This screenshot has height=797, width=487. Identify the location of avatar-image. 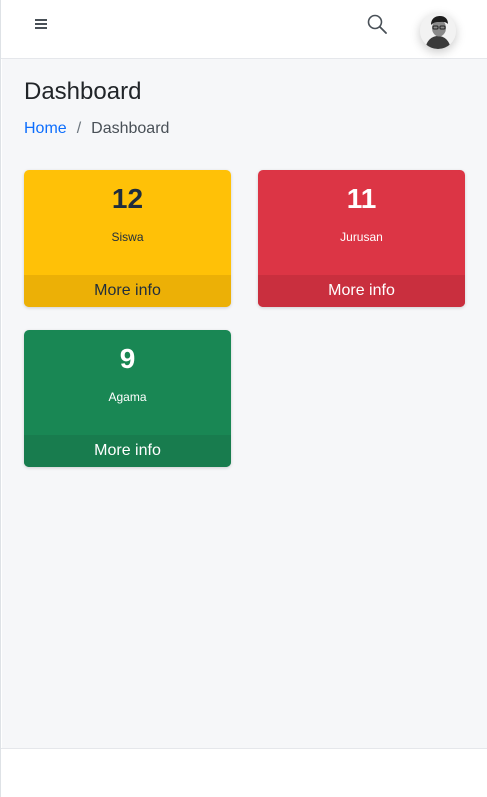
(438, 31).